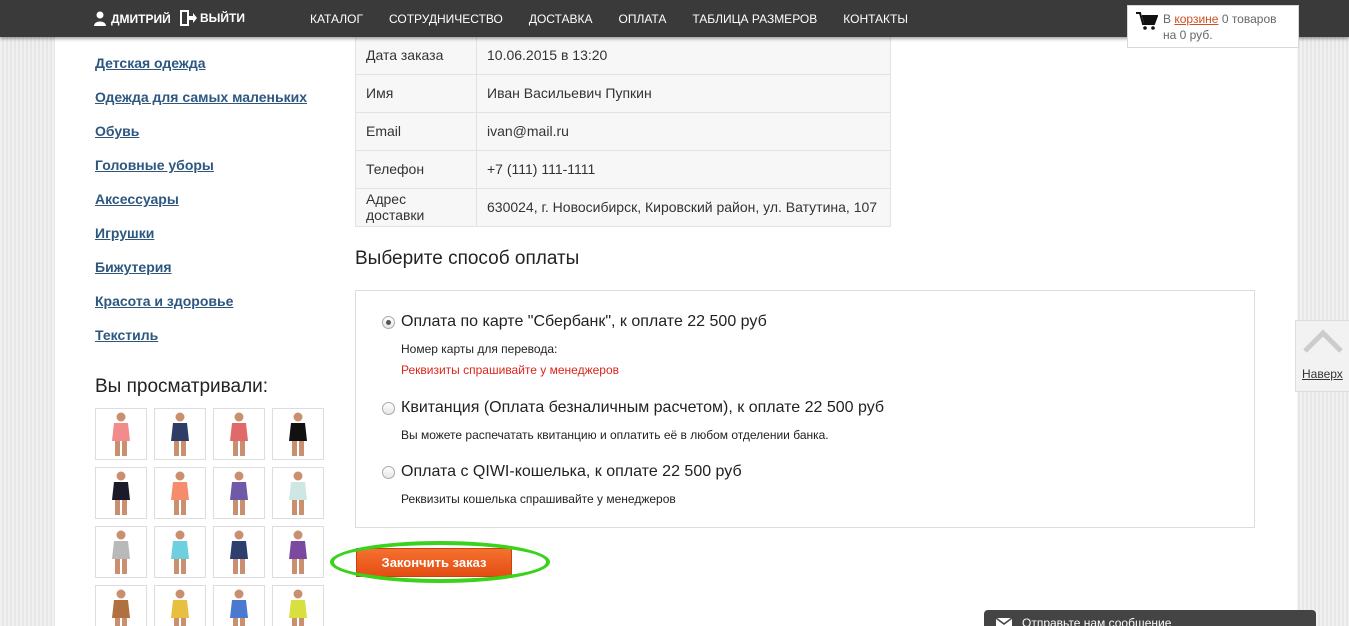 The height and width of the screenshot is (626, 1349). I want to click on back-to-top-button: Наверх, so click(1322, 356).